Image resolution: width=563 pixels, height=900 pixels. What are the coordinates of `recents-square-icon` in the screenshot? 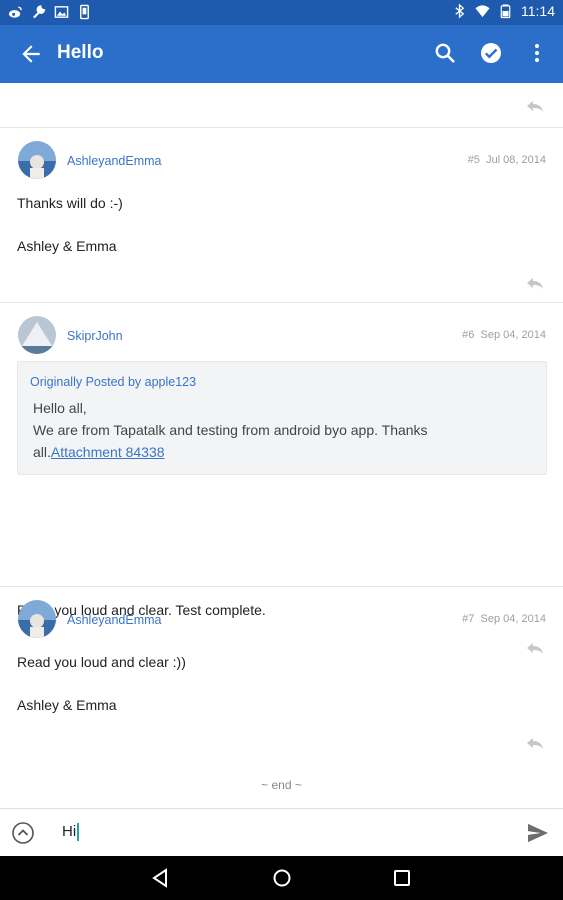 It's located at (402, 878).